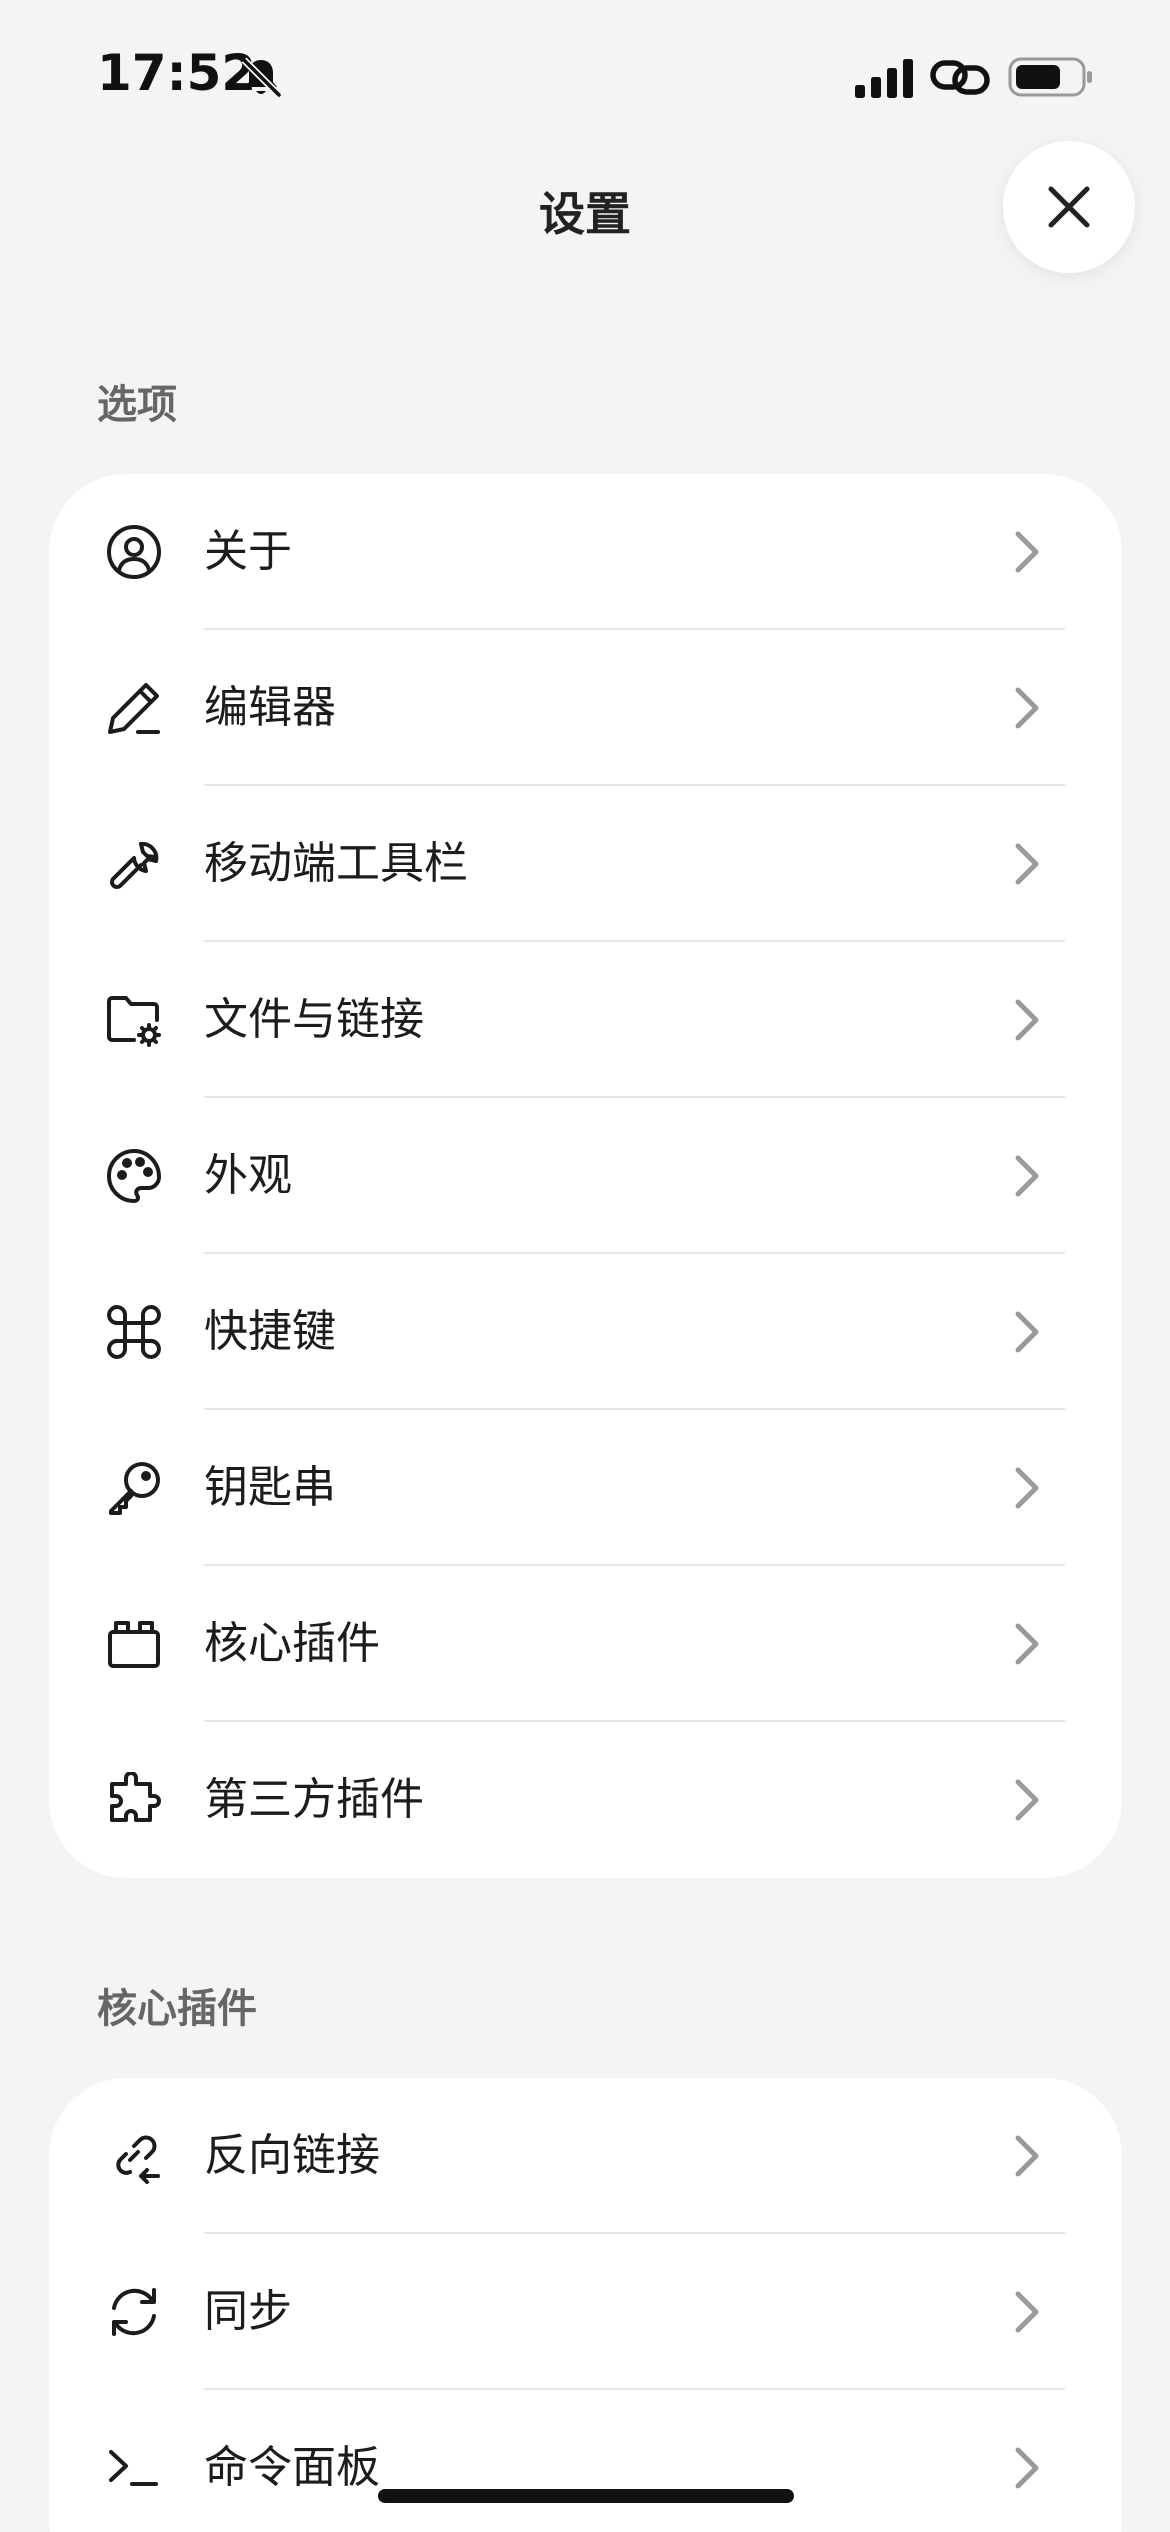 The width and height of the screenshot is (1170, 2532). What do you see at coordinates (134, 1332) in the screenshot?
I see `command-icon` at bounding box center [134, 1332].